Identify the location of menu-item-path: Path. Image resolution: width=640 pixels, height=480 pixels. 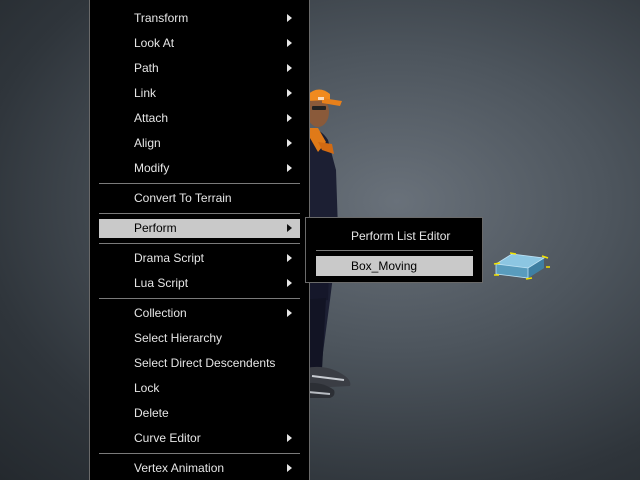
(199, 68).